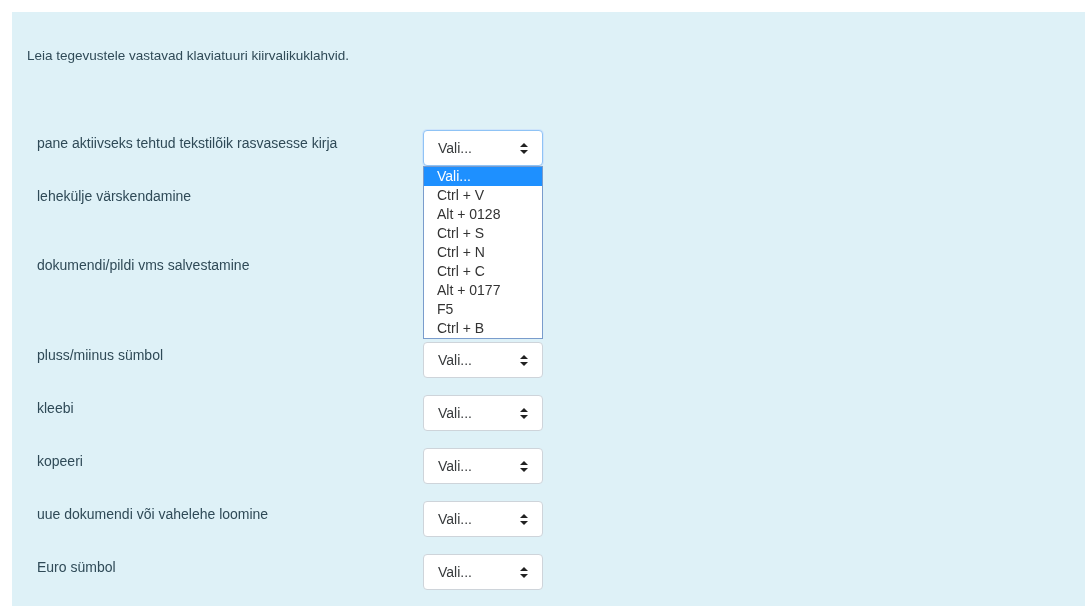  I want to click on question-label: dokumendi/pildi vms salvestamine, so click(144, 266).